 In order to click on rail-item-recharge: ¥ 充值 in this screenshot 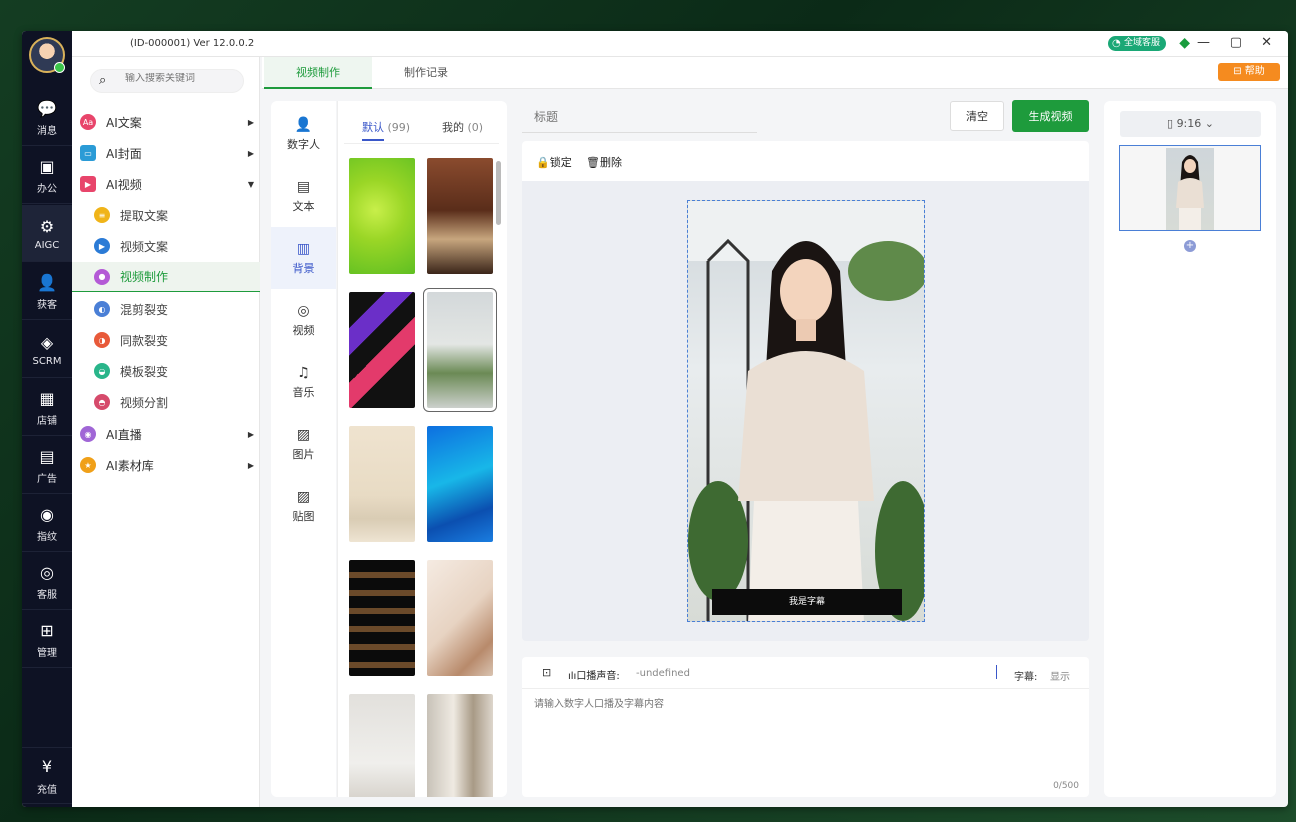, I will do `click(47, 775)`.